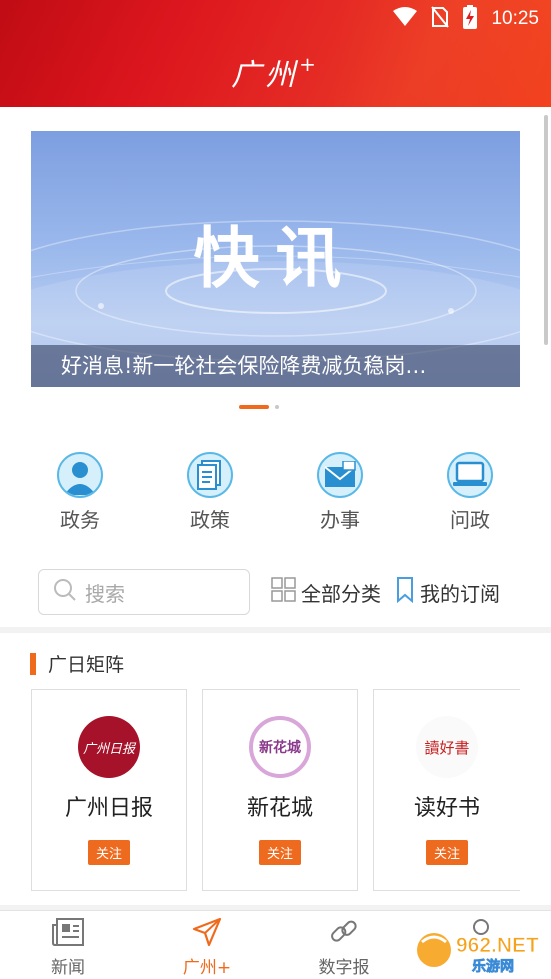 The width and height of the screenshot is (551, 979). What do you see at coordinates (470, 475) in the screenshot?
I see `laptop-icon` at bounding box center [470, 475].